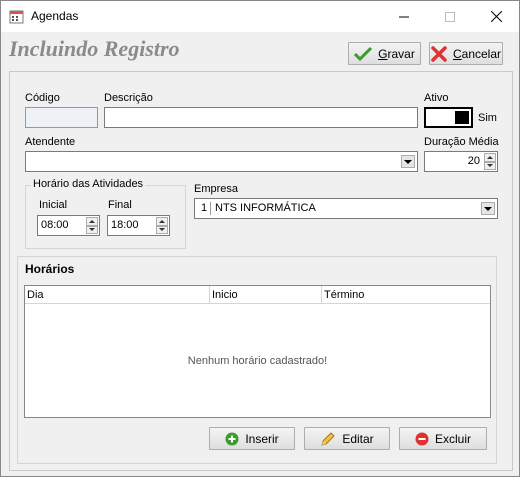 Image resolution: width=520 pixels, height=477 pixels. What do you see at coordinates (401, 53) in the screenshot?
I see `save-label: ravar` at bounding box center [401, 53].